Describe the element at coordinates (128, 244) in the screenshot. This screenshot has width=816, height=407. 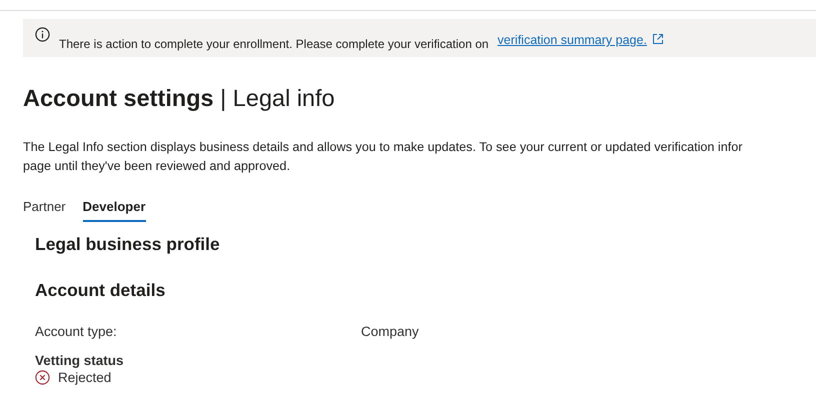
I see `section-heading: Legal business profile` at that location.